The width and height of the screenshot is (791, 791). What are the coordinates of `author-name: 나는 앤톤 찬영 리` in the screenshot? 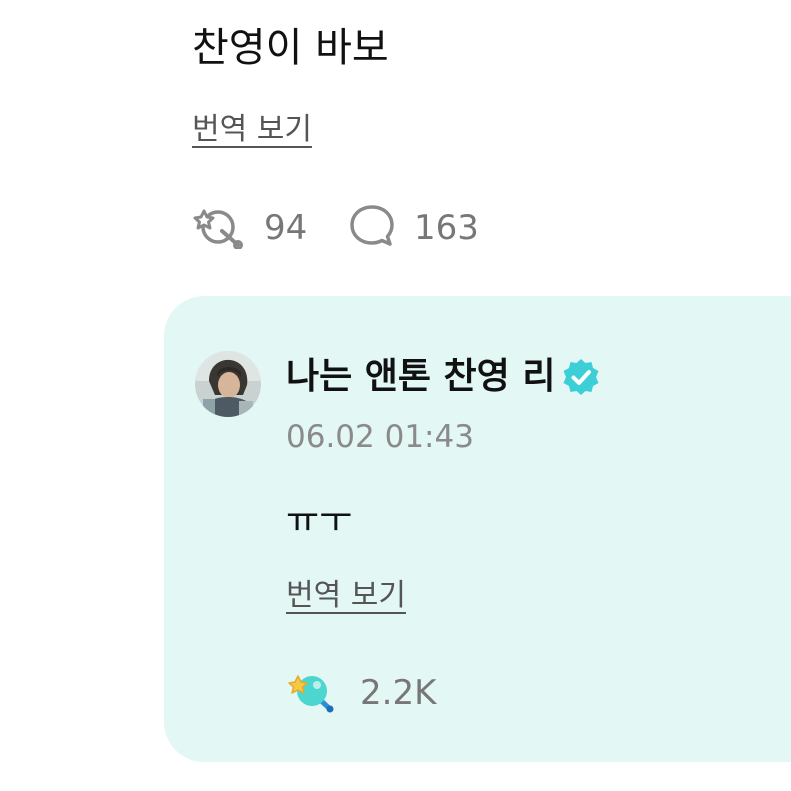 It's located at (421, 376).